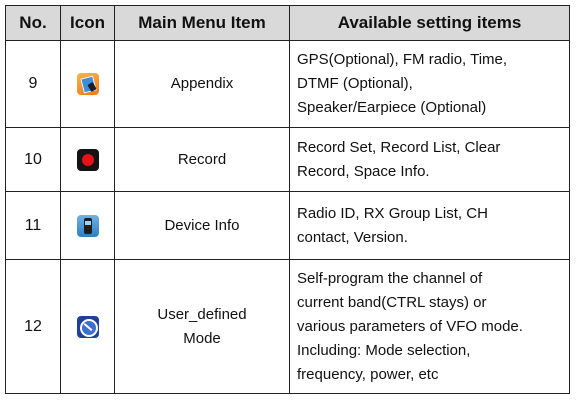 The height and width of the screenshot is (420, 576). Describe the element at coordinates (355, 83) in the screenshot. I see `settings-line: DTMF (Optional),` at that location.